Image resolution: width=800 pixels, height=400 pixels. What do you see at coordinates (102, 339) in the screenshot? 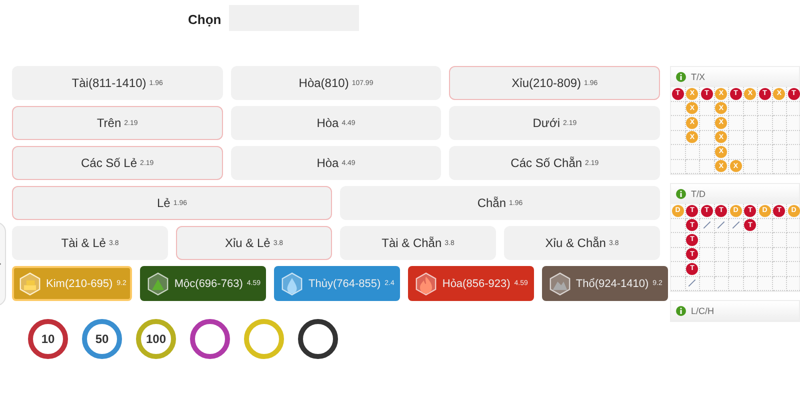
I see `betting-chip: 50` at bounding box center [102, 339].